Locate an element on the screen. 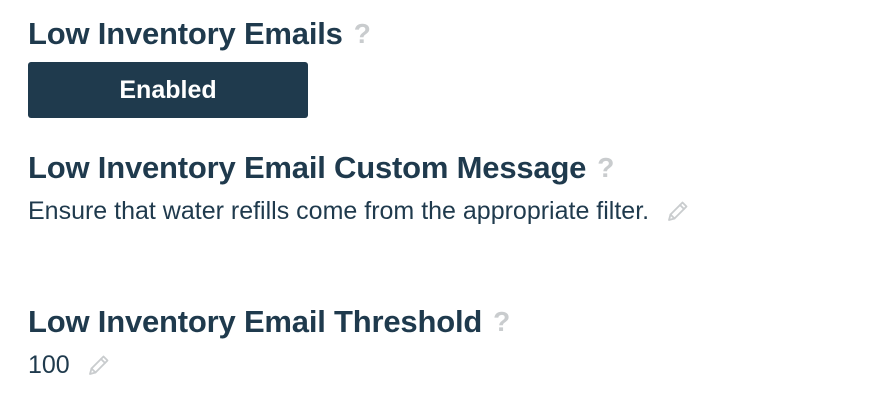 This screenshot has width=872, height=410. threshold-value: 100 is located at coordinates (49, 364).